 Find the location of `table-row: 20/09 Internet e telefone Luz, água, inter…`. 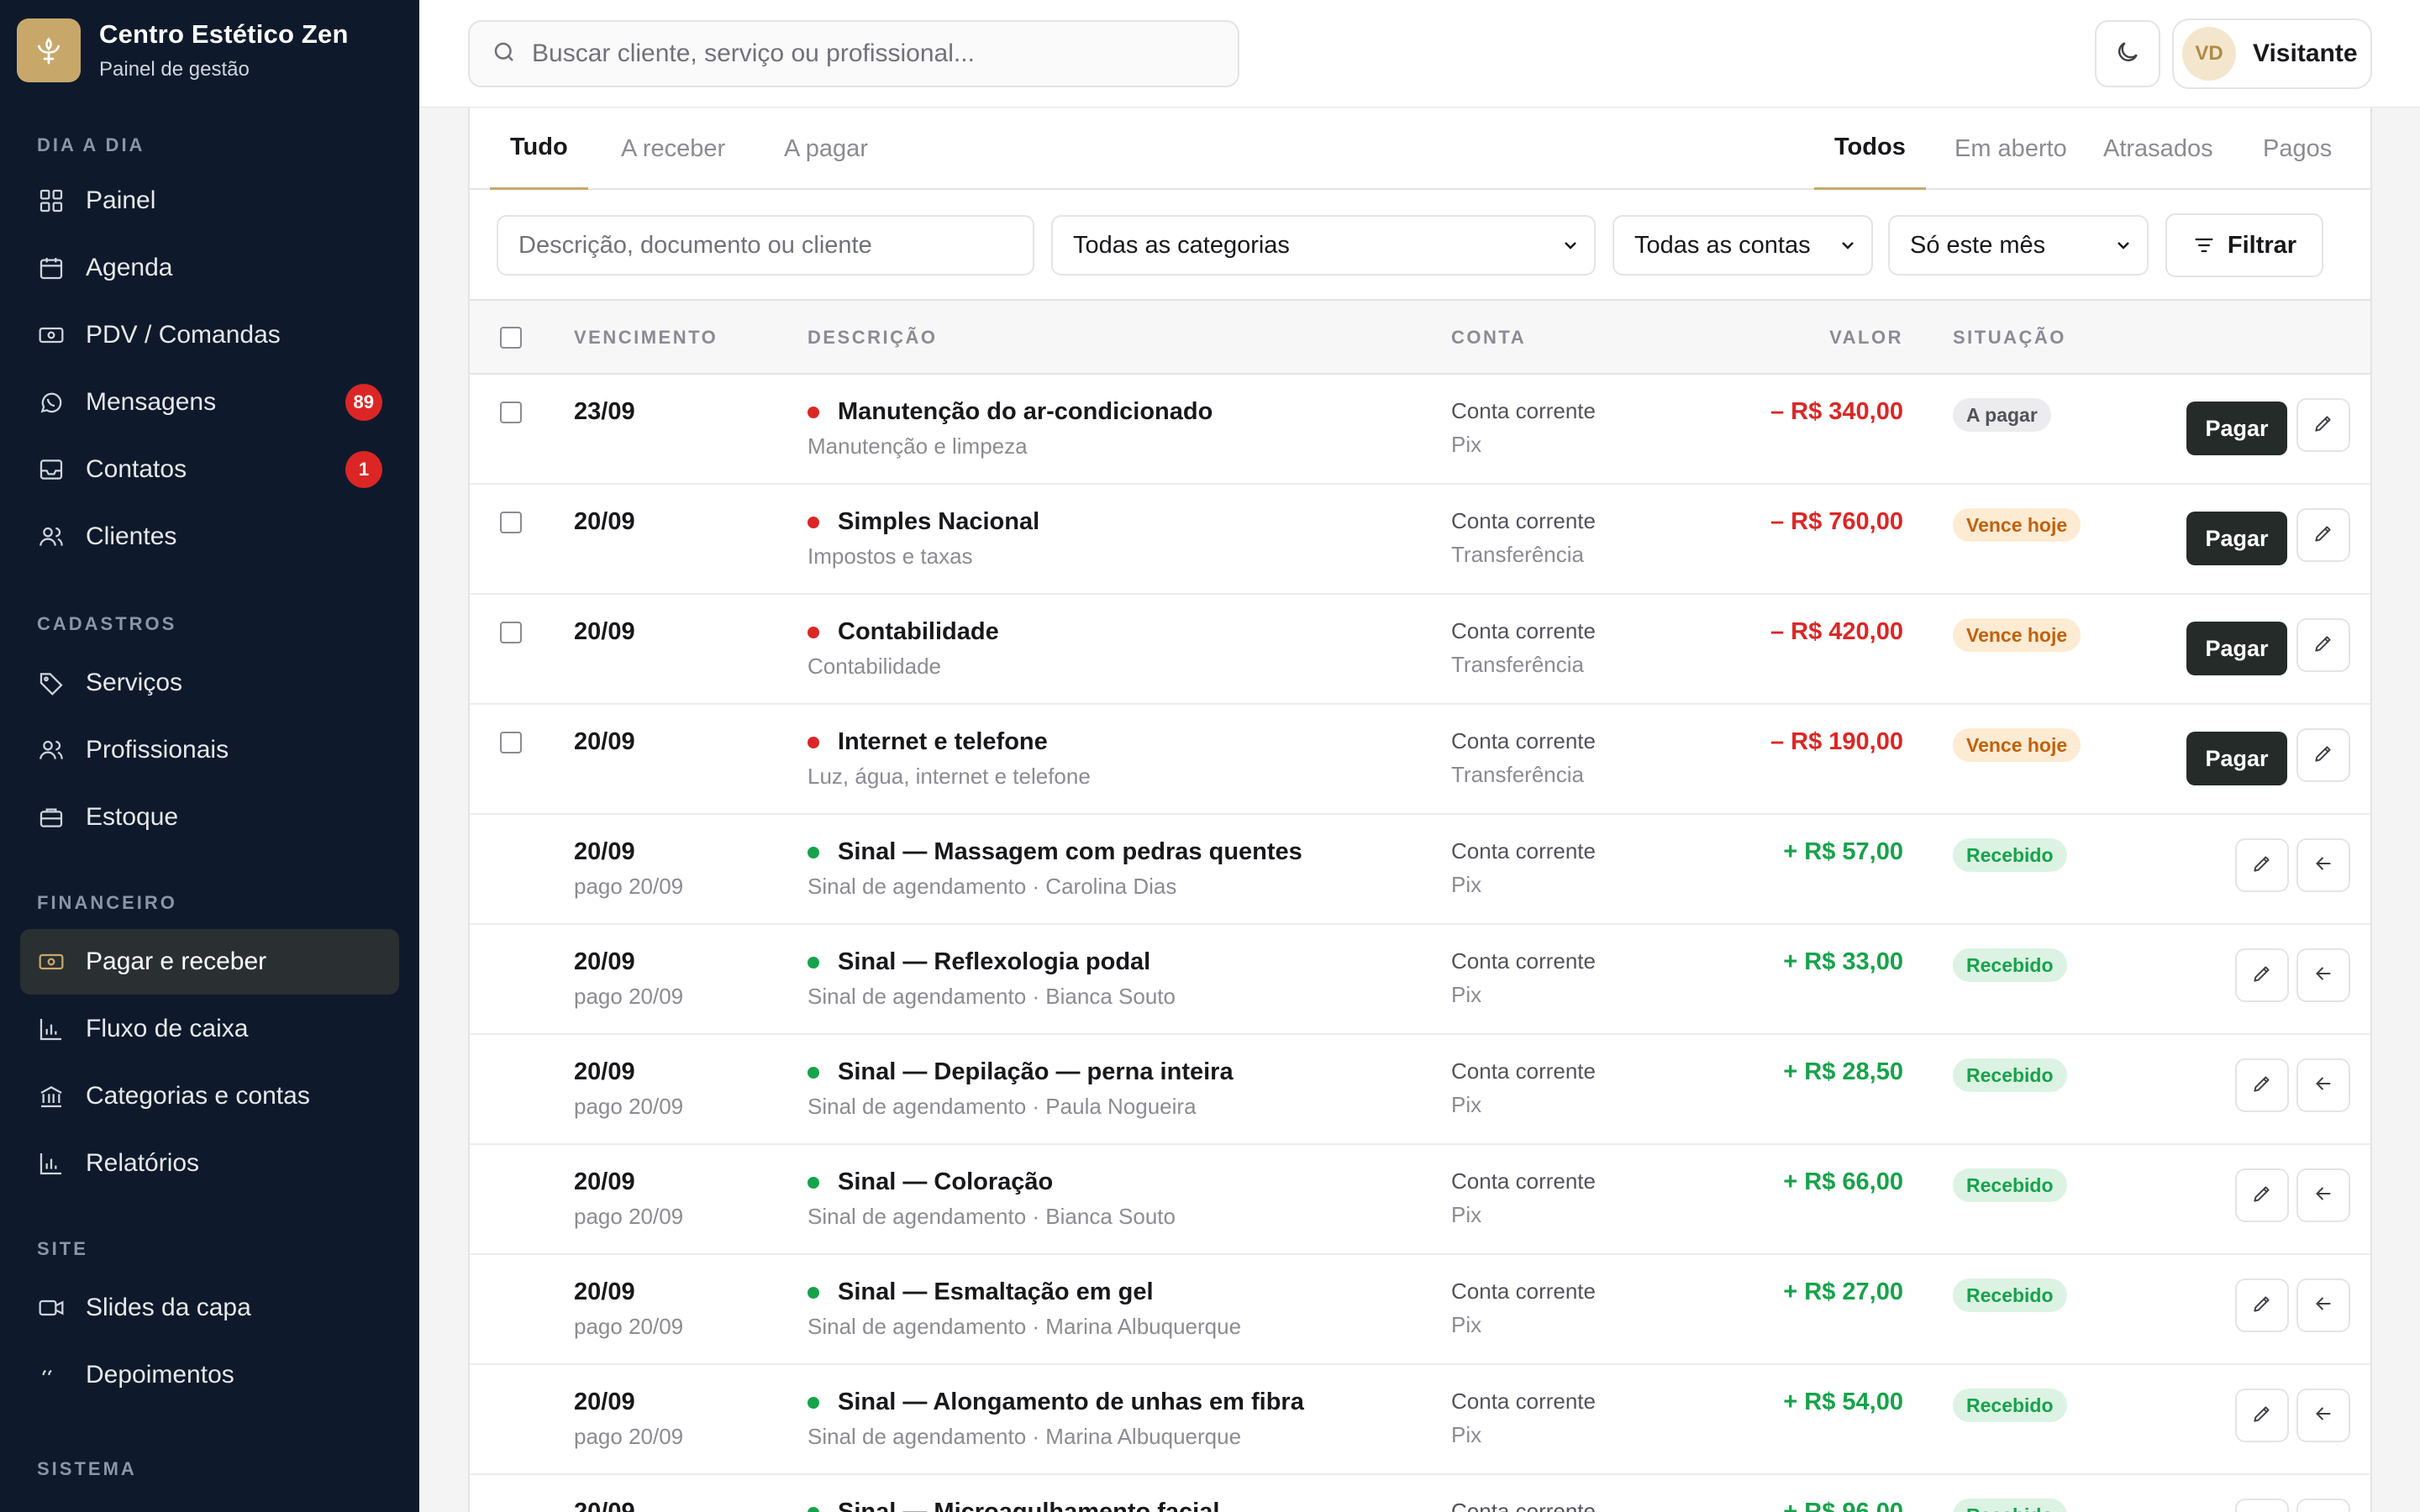

table-row: 20/09 Internet e telefone Luz, água, inter… is located at coordinates (1420, 760).